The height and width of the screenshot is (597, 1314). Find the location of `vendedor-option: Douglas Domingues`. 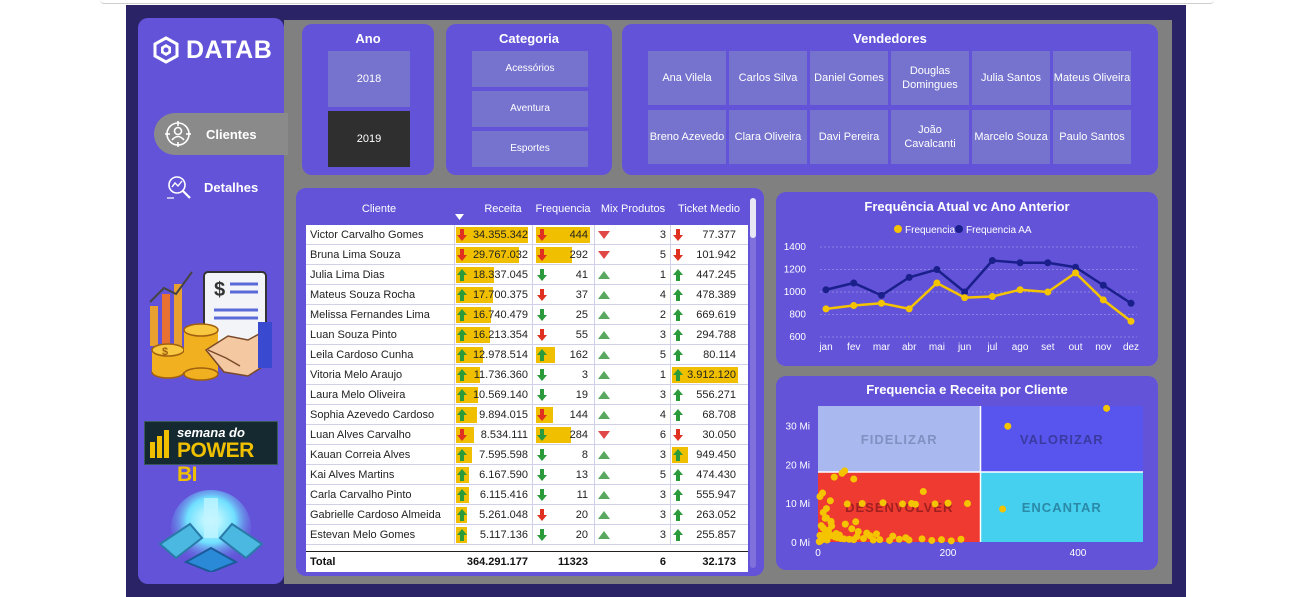

vendedor-option: Douglas Domingues is located at coordinates (930, 78).